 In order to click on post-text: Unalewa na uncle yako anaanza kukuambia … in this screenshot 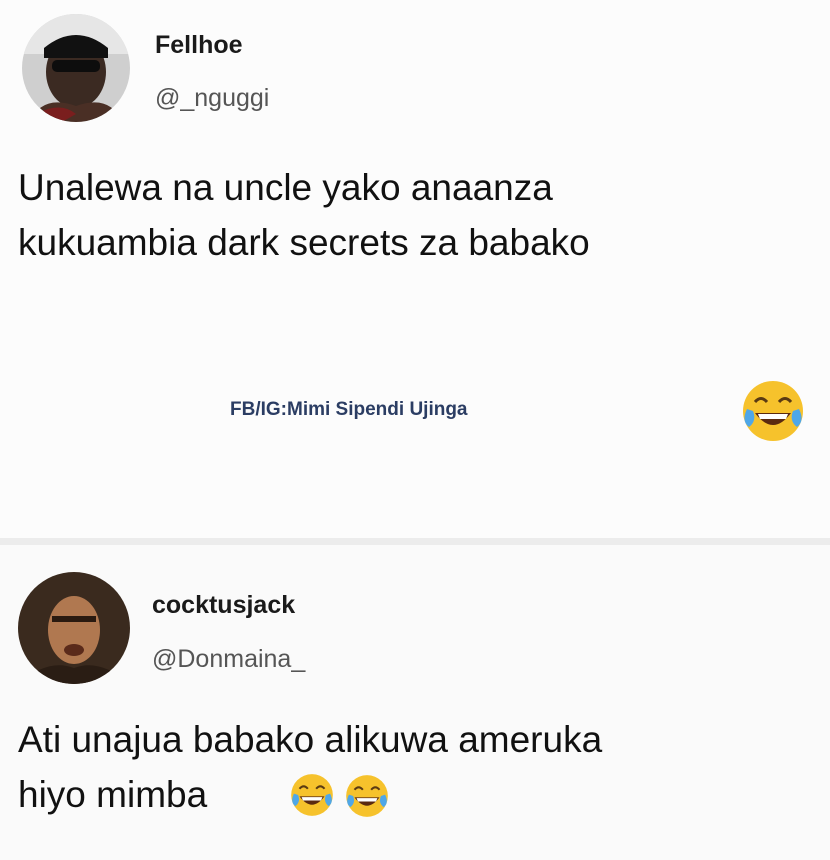, I will do `click(418, 215)`.